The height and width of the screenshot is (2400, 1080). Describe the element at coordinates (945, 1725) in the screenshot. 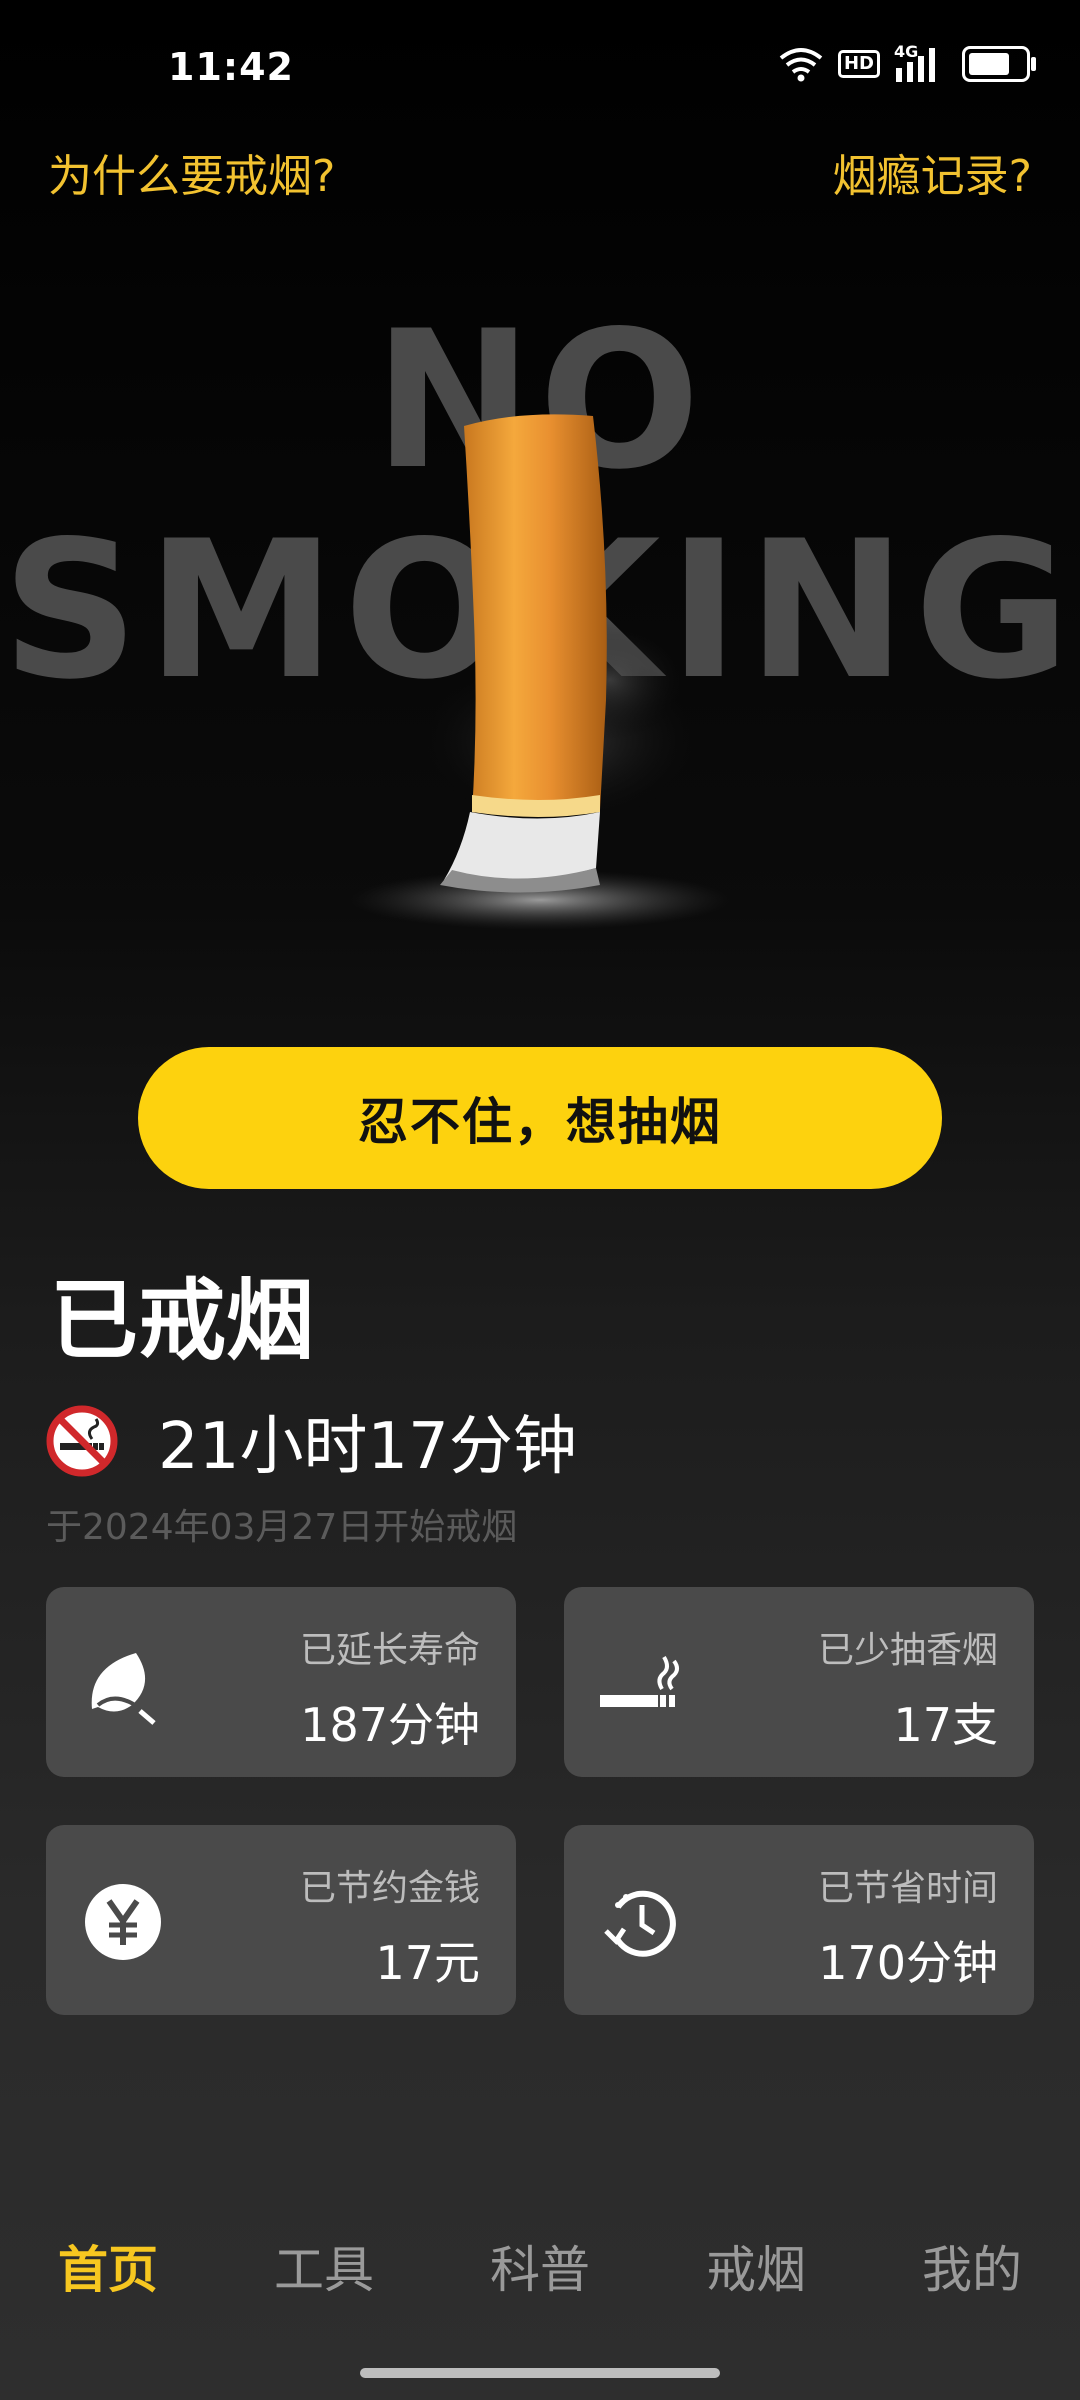

I see `stat-value: 17支` at that location.